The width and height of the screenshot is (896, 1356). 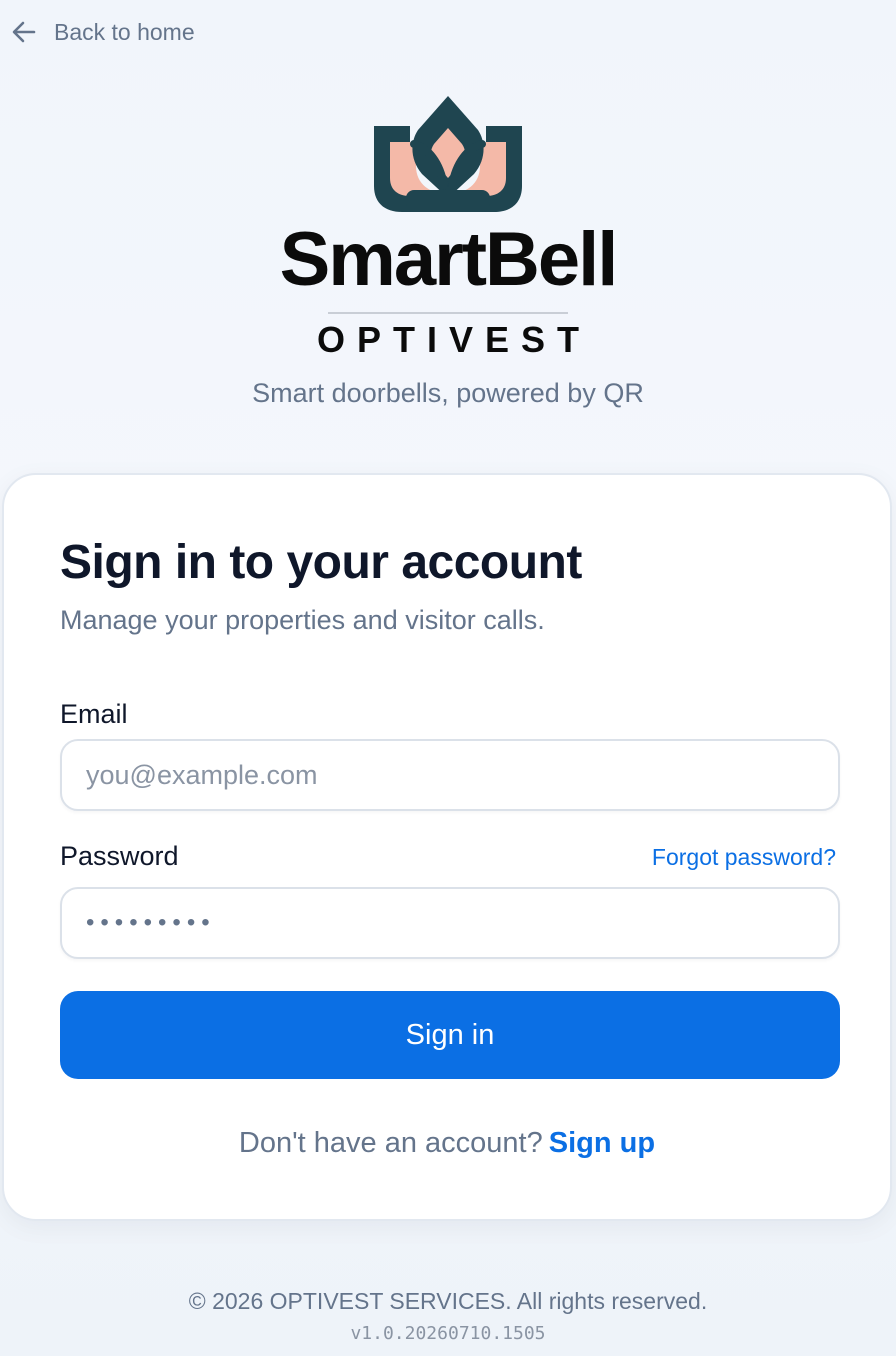 What do you see at coordinates (390, 1143) in the screenshot?
I see `signup-prompt: Don't have an account?` at bounding box center [390, 1143].